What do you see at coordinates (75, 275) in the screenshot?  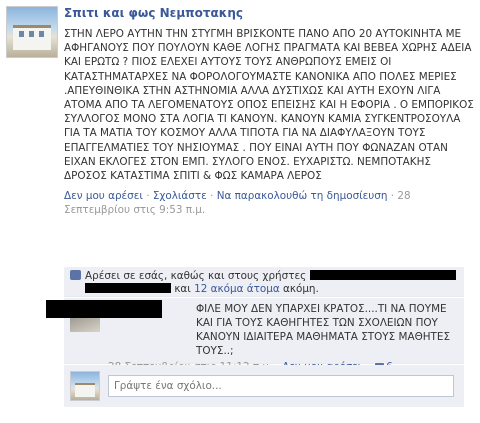 I see `thumbs-up-icon` at bounding box center [75, 275].